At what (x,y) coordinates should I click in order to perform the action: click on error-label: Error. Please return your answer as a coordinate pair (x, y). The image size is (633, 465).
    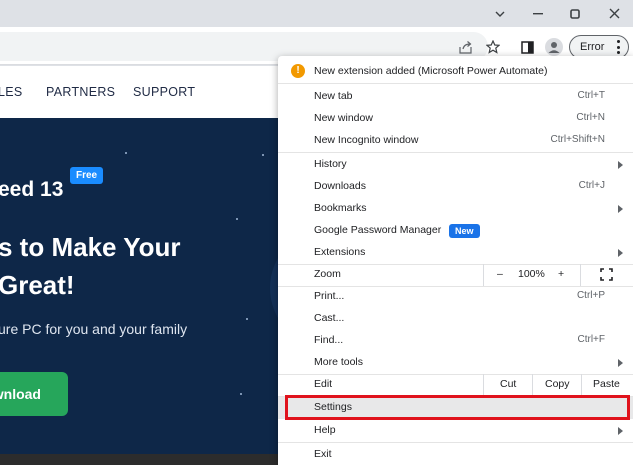
    Looking at the image, I should click on (592, 47).